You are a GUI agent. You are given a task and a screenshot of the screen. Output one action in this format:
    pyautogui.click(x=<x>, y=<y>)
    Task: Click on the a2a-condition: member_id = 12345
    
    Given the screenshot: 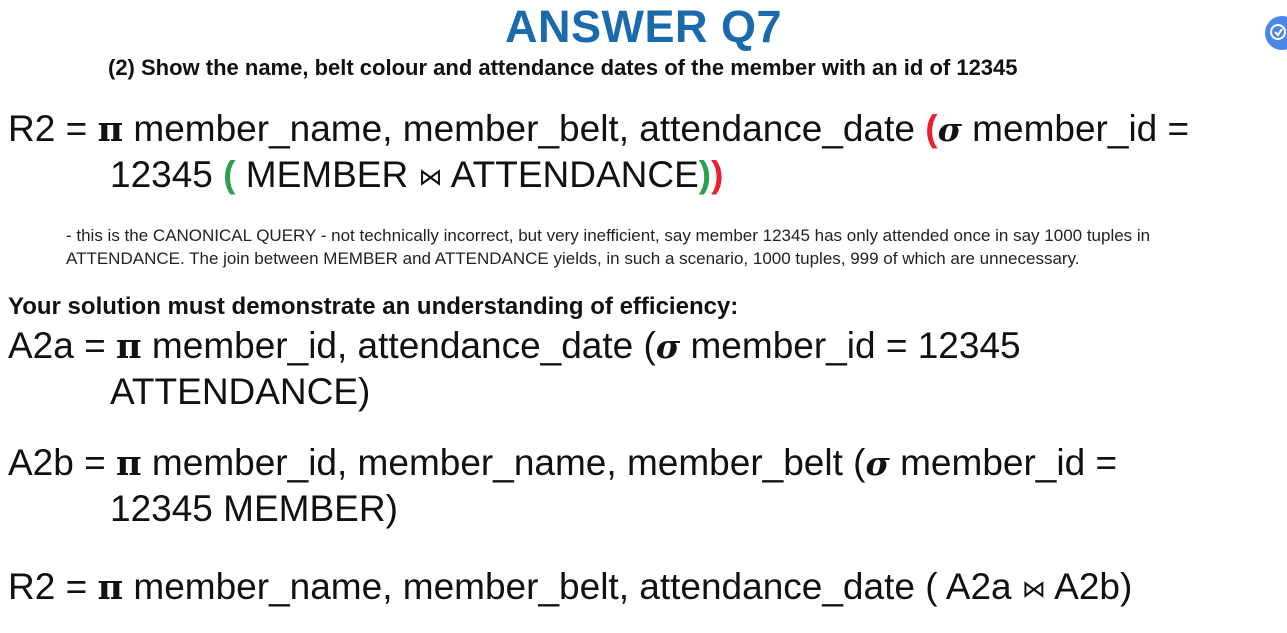 What is the action you would take?
    pyautogui.click(x=850, y=345)
    